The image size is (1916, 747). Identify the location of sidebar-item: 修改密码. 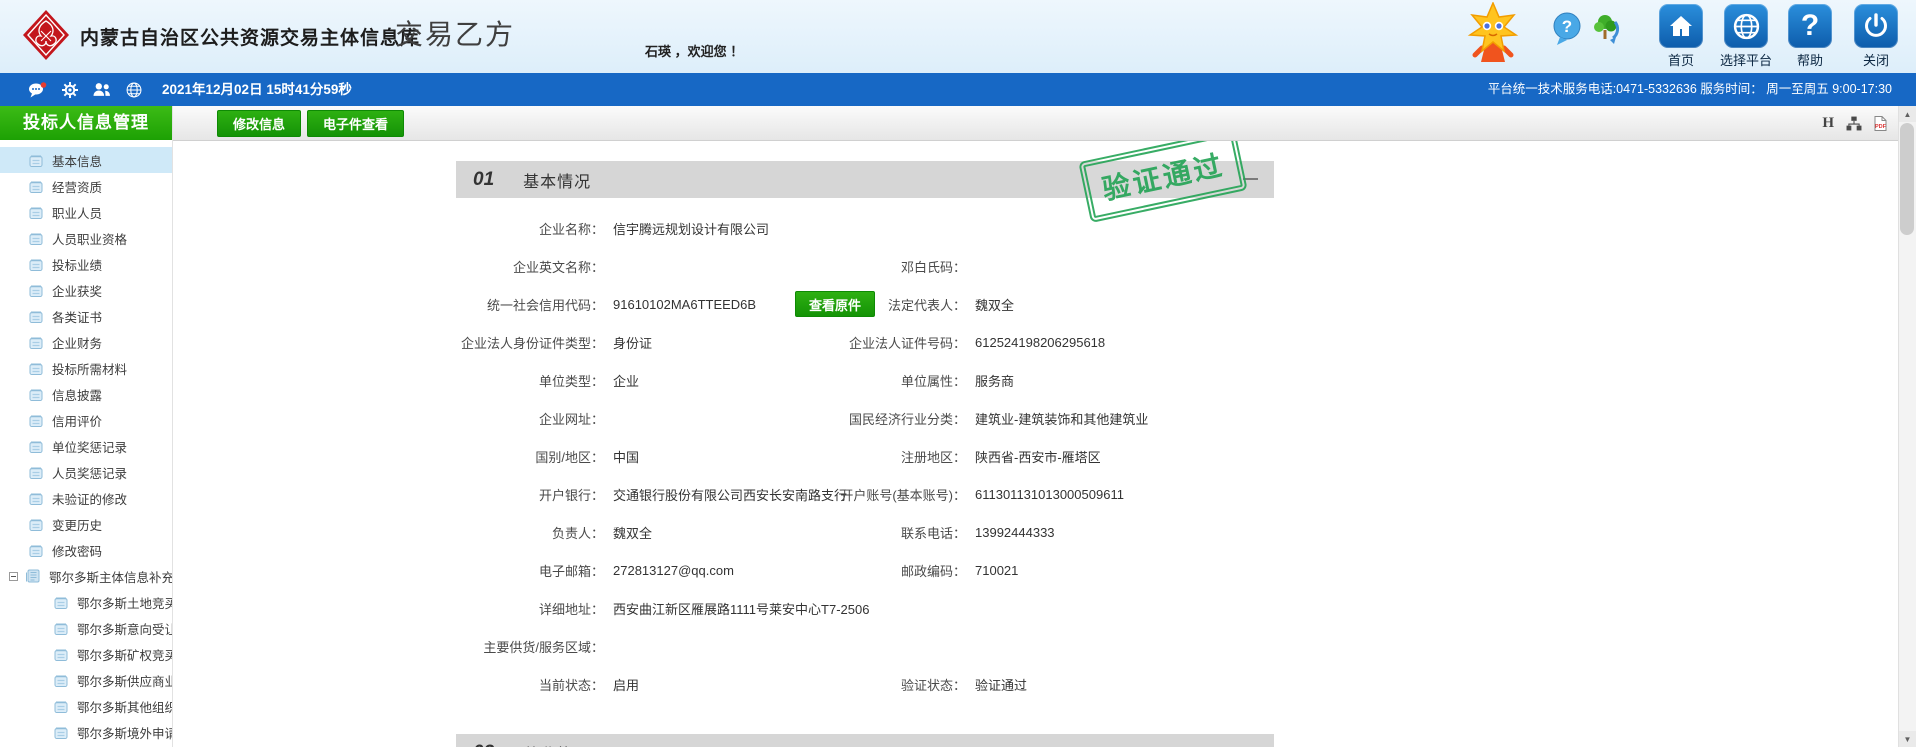
(86, 550).